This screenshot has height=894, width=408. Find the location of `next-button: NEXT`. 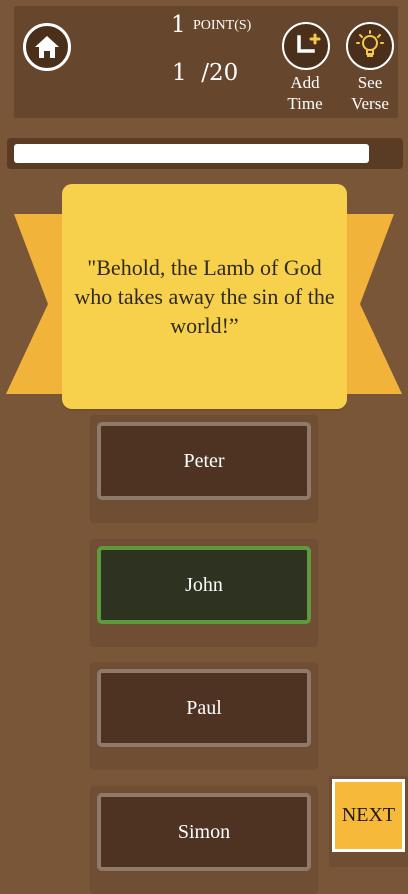

next-button: NEXT is located at coordinates (368, 815).